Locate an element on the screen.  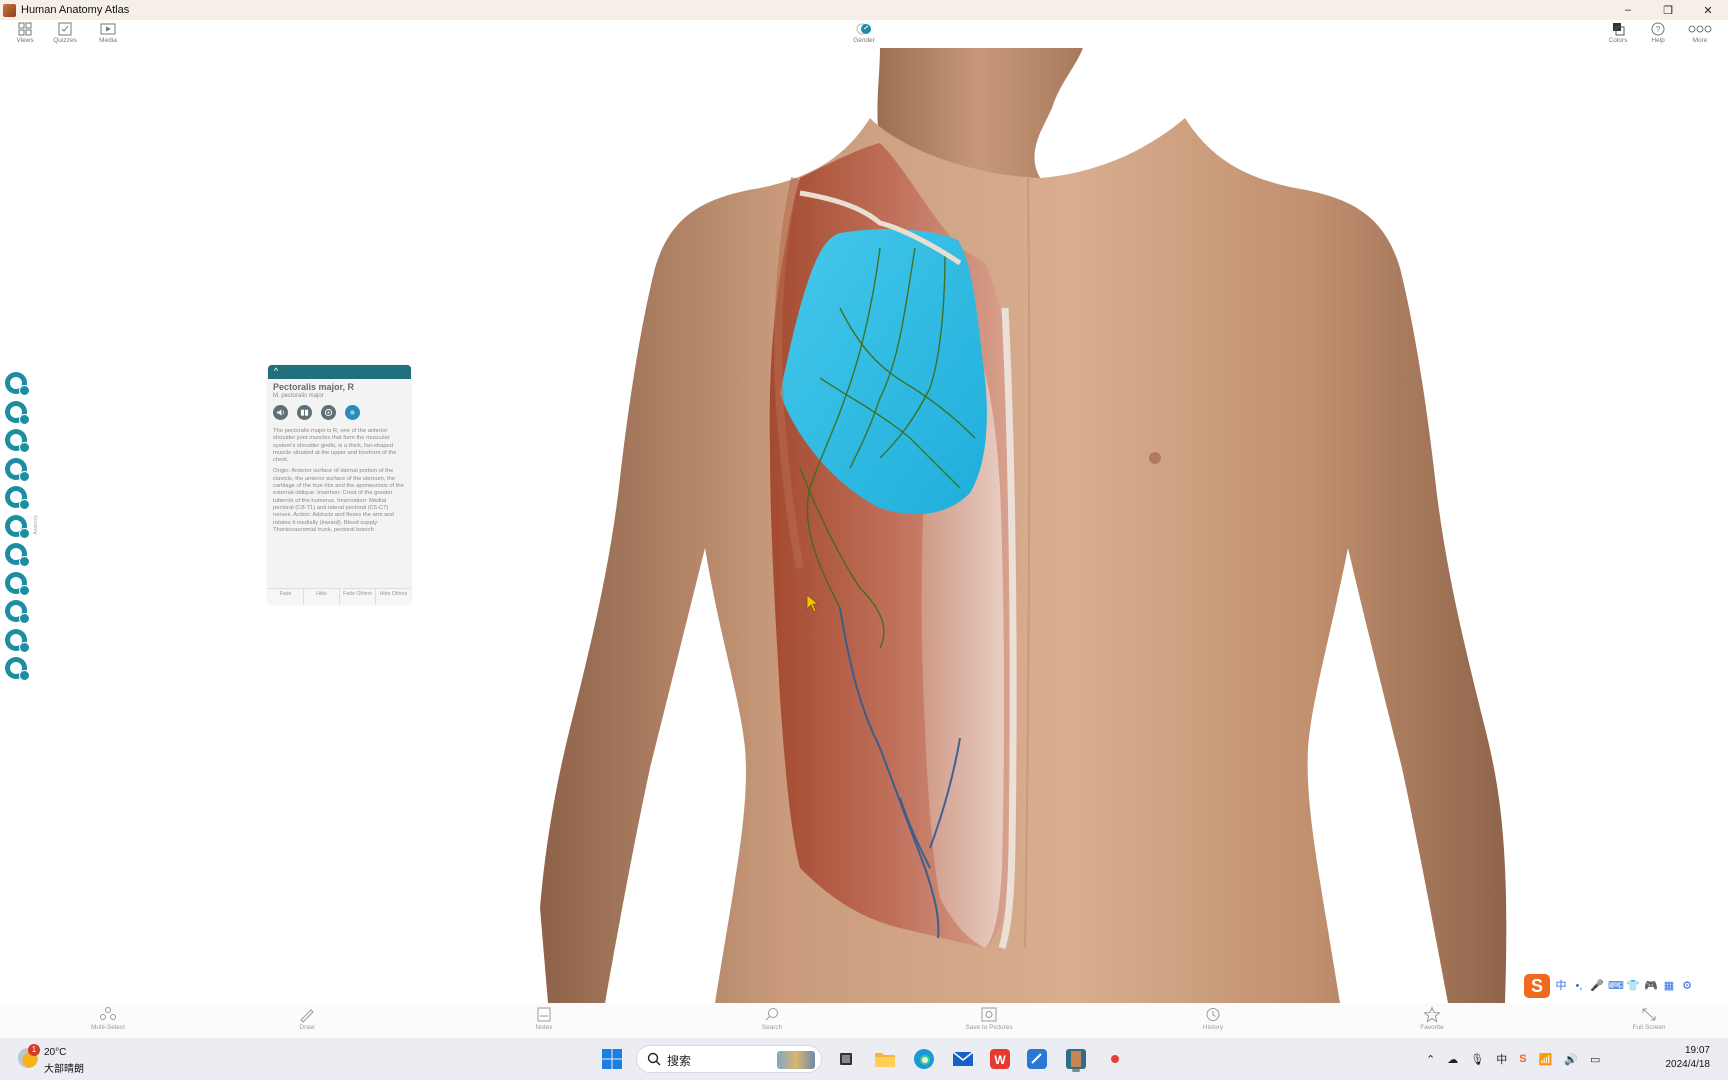
structure-name: Pectoralis major, R is located at coordinates (314, 387).